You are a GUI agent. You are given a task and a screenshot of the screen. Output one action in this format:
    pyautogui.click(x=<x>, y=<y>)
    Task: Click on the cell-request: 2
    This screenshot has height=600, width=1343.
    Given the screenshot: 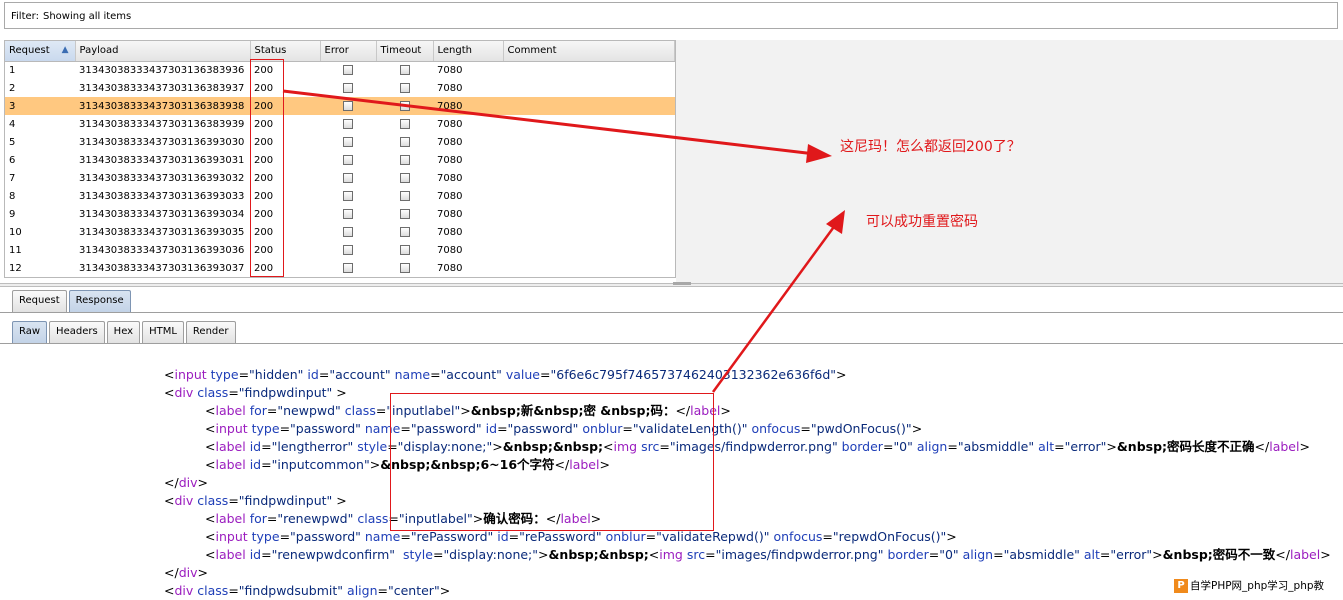 What is the action you would take?
    pyautogui.click(x=12, y=88)
    